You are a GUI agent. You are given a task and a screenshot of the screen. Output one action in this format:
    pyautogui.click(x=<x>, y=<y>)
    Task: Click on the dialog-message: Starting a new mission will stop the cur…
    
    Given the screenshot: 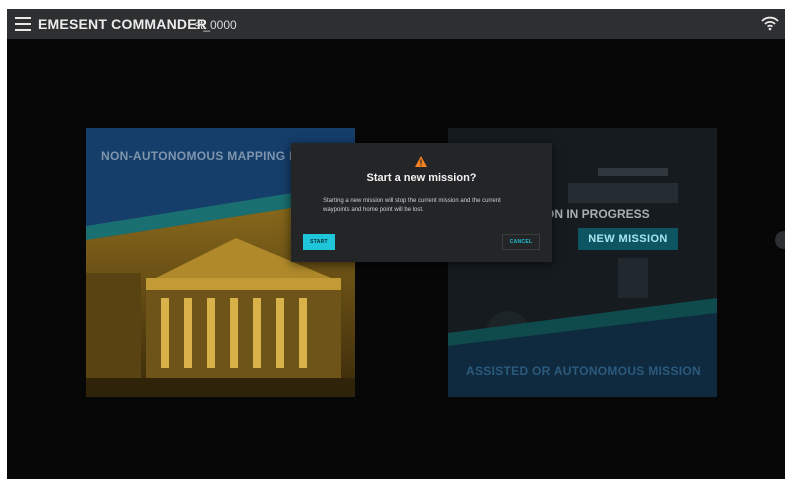 What is the action you would take?
    pyautogui.click(x=412, y=205)
    